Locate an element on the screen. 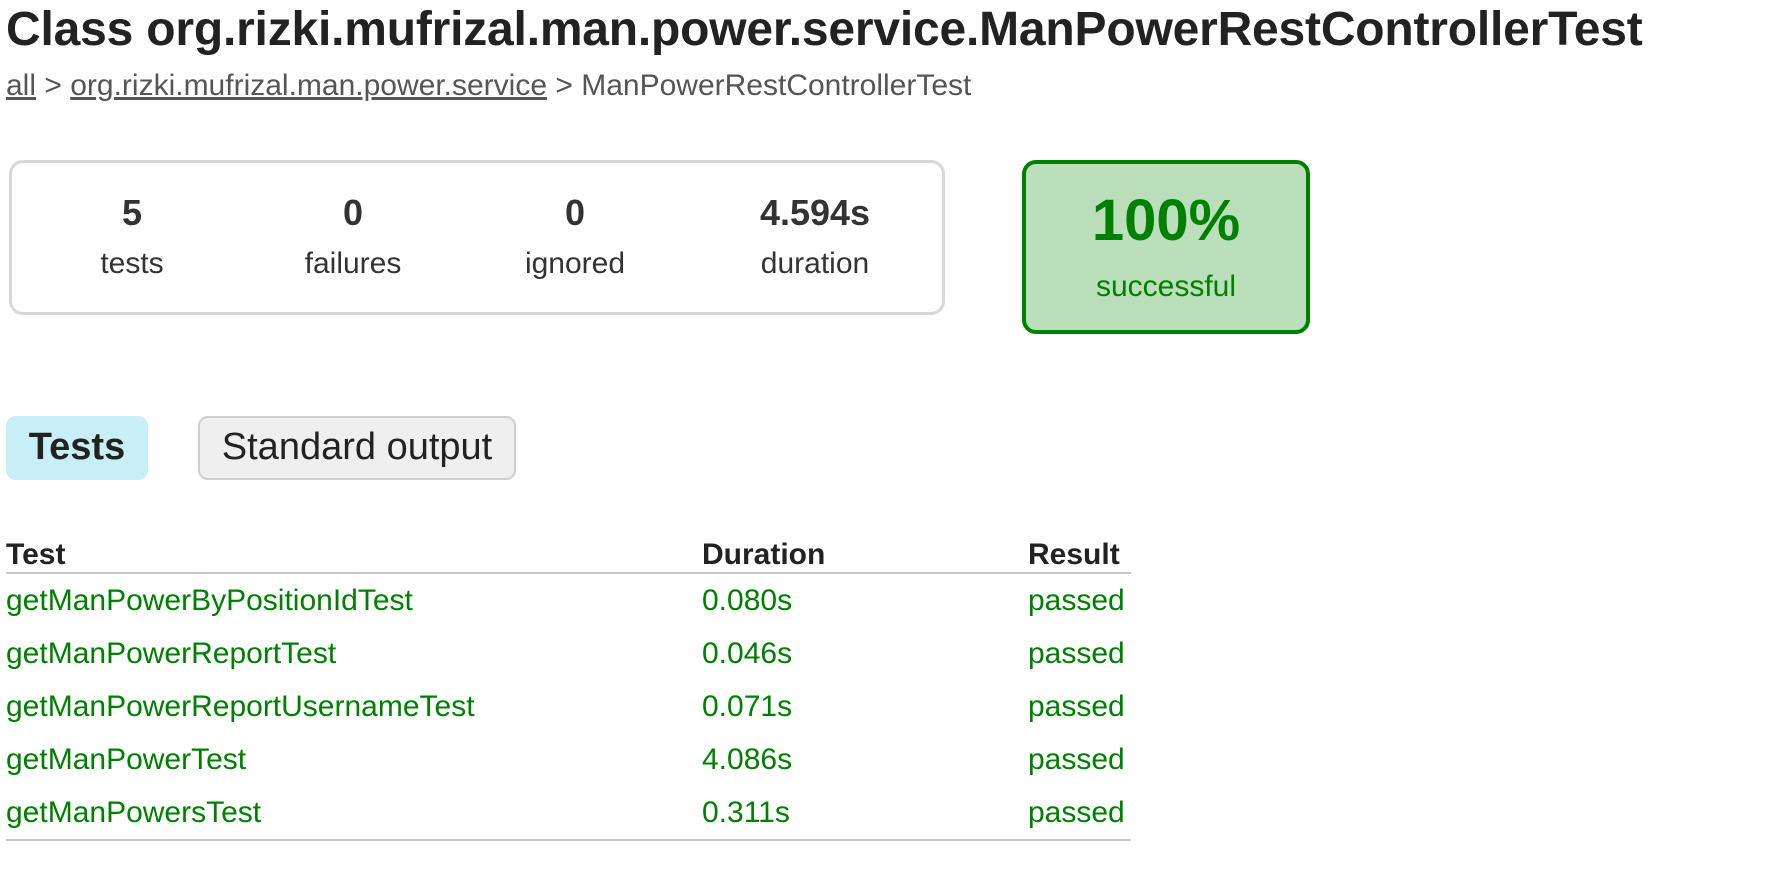 Image resolution: width=1776 pixels, height=886 pixels. table-header-row: Test Duration Result is located at coordinates (568, 552).